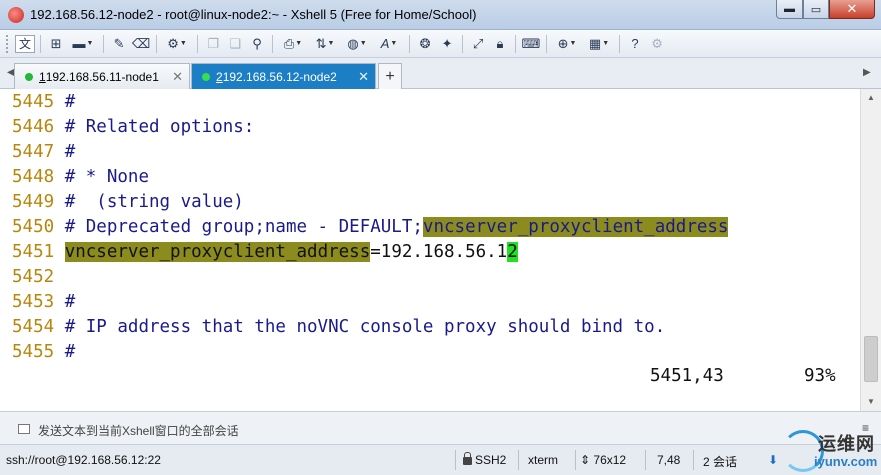 The height and width of the screenshot is (475, 881). What do you see at coordinates (852, 9) in the screenshot?
I see `close-window-button: ✕` at bounding box center [852, 9].